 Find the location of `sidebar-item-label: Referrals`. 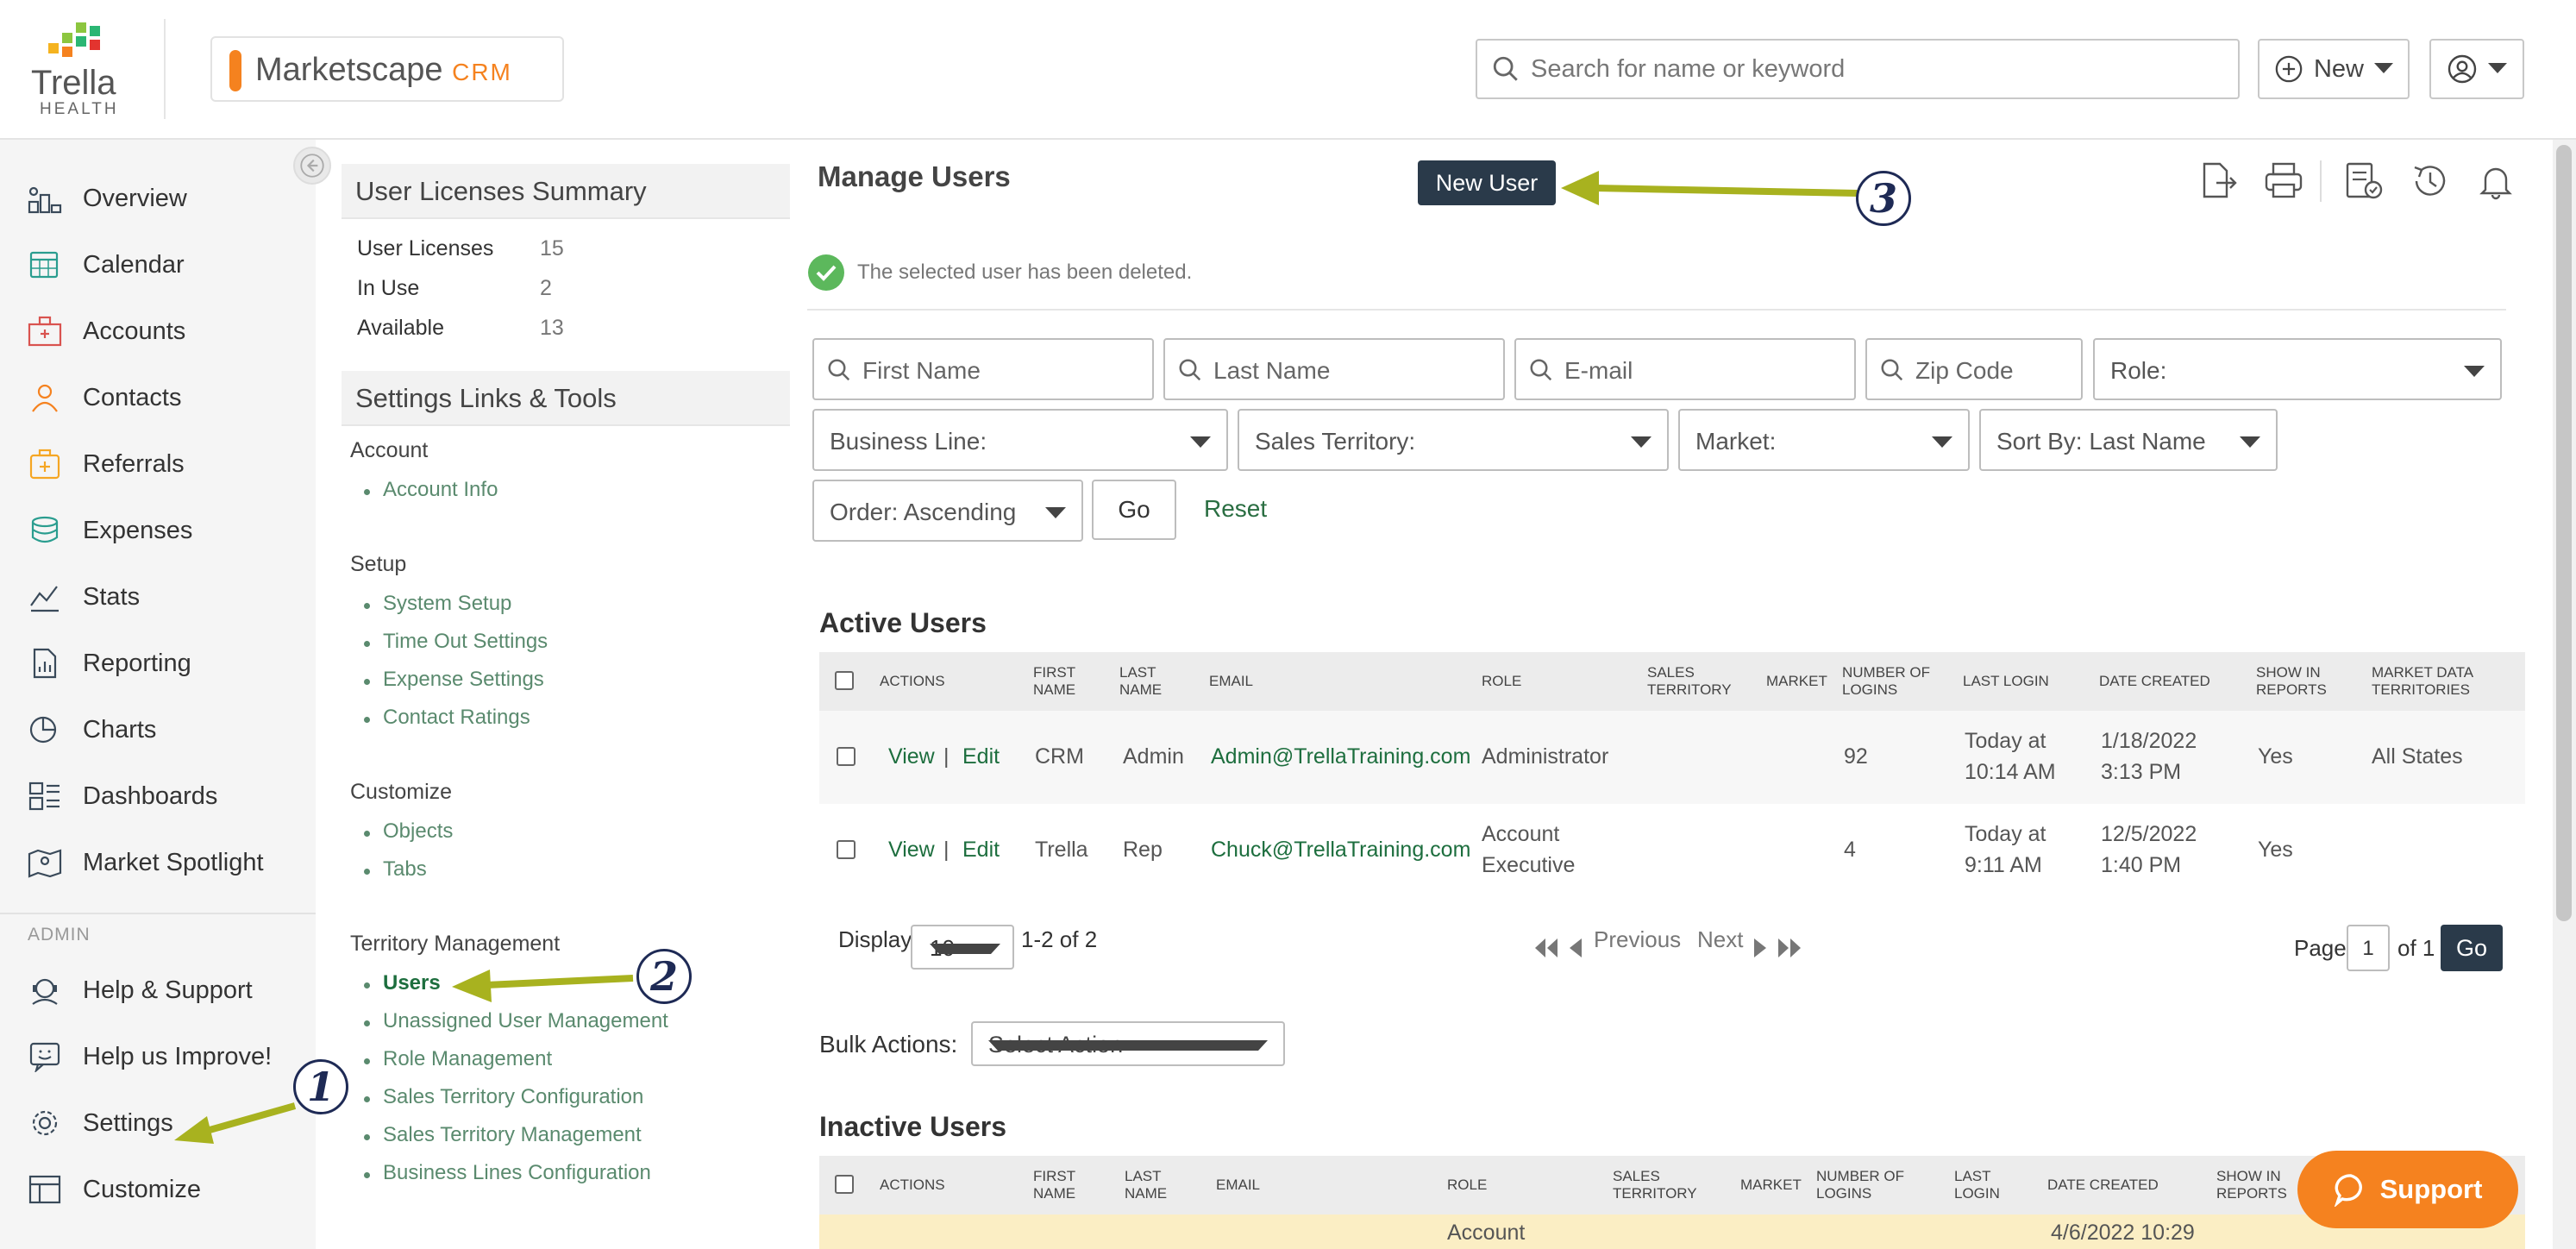

sidebar-item-label: Referrals is located at coordinates (134, 464).